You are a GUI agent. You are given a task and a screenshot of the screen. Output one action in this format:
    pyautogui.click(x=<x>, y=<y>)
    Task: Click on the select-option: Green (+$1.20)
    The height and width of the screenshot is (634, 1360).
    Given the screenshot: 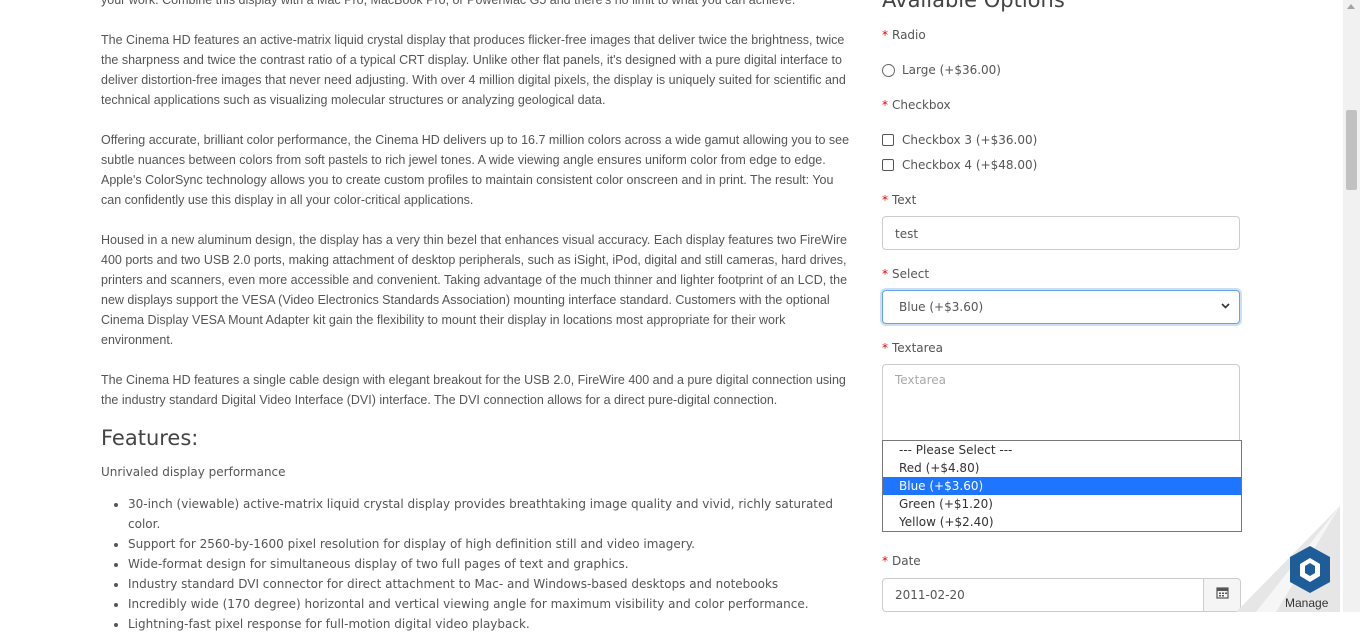 What is the action you would take?
    pyautogui.click(x=1062, y=504)
    